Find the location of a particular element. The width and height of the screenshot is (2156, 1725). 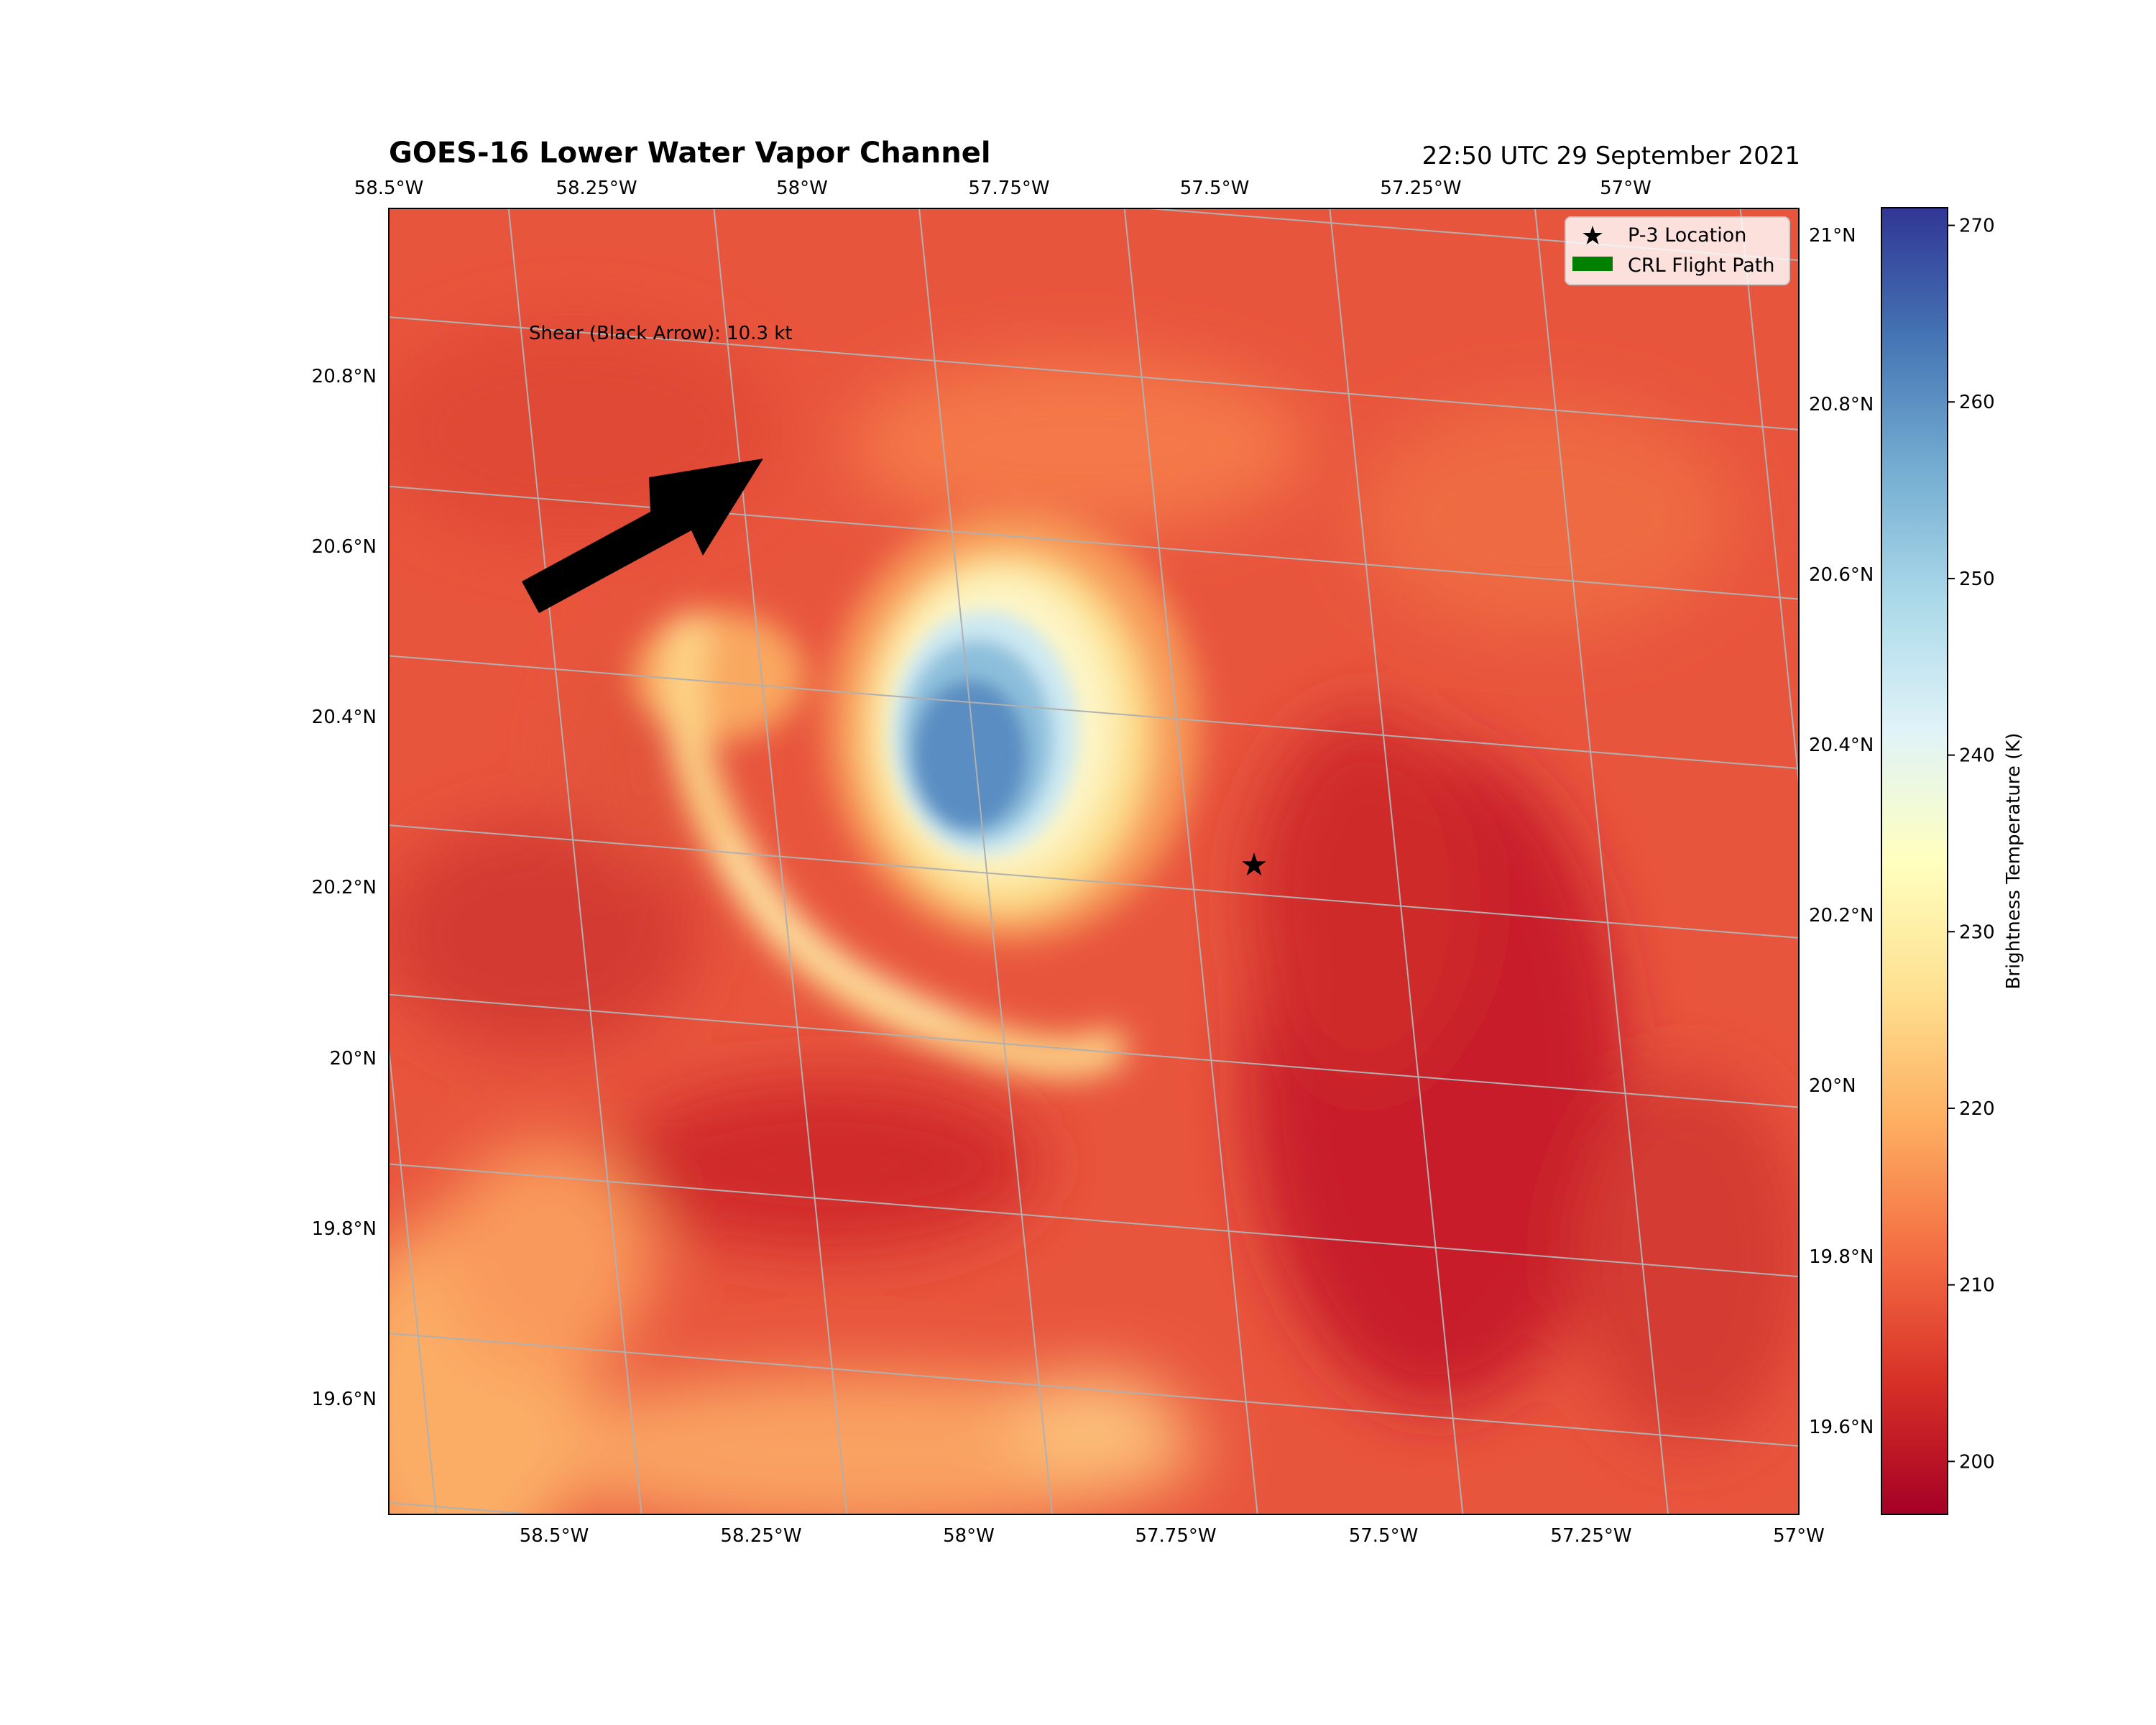

right-lat-tick-label: 20.8°N is located at coordinates (1841, 404).